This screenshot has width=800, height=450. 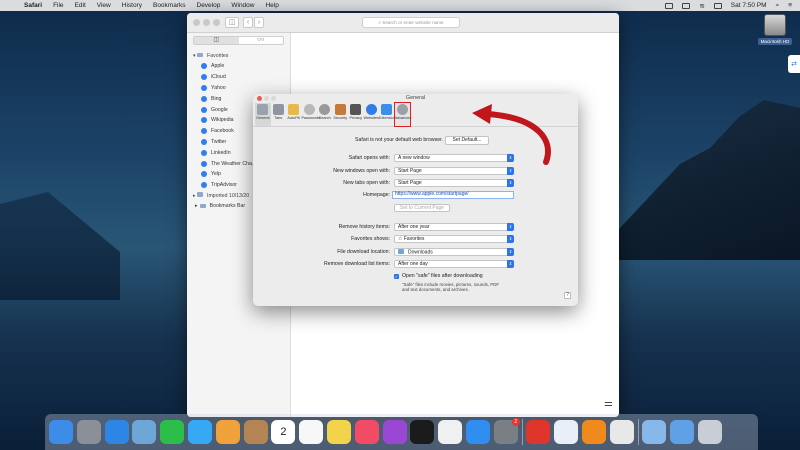 I want to click on dock-anydesk-icon, so click(x=538, y=432).